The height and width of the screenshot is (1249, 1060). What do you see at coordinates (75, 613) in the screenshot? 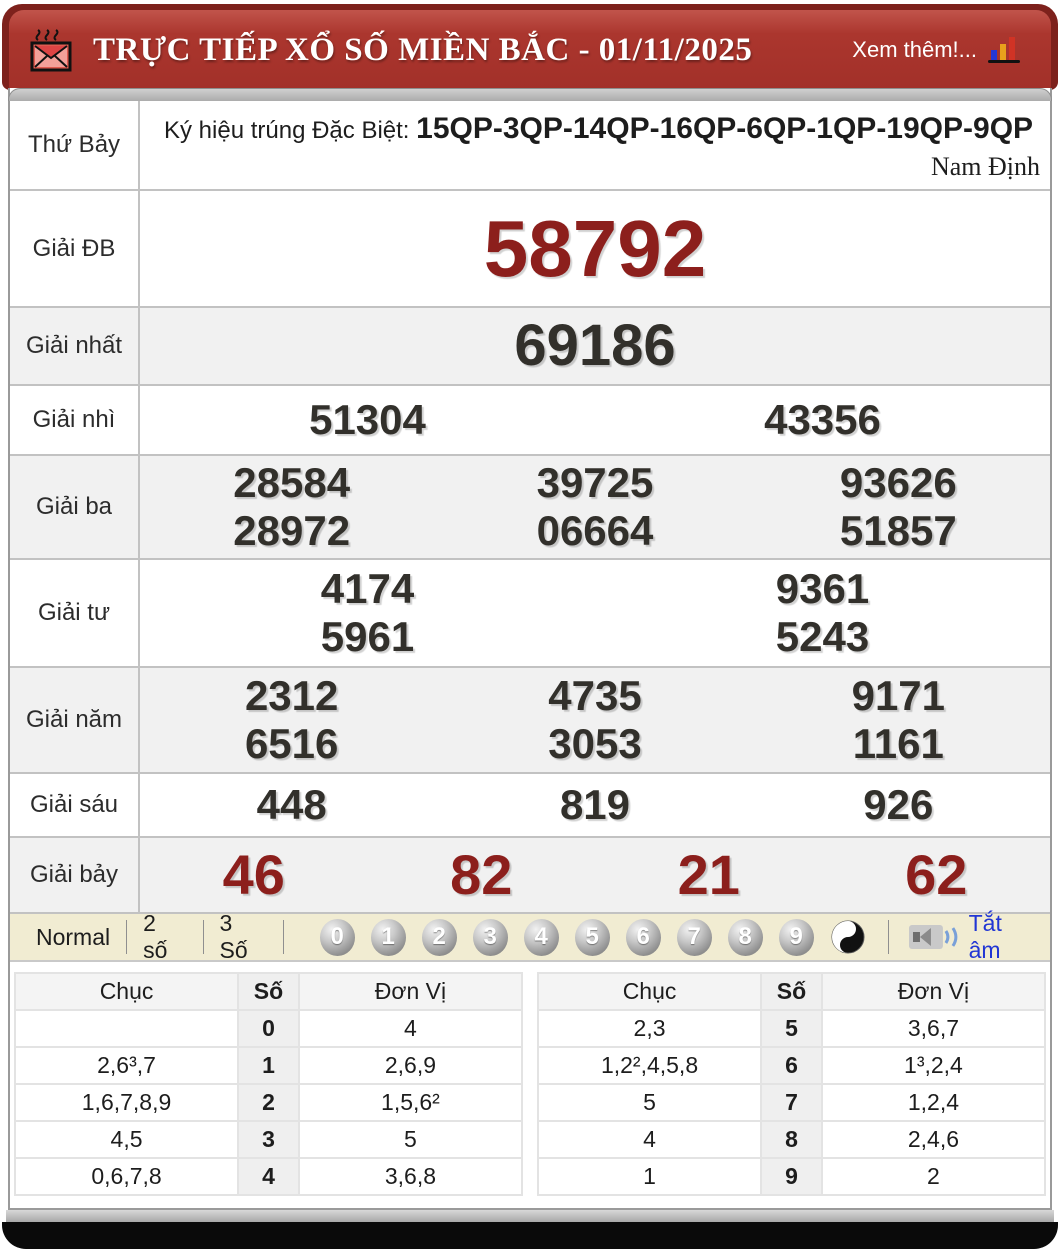
I see `fourth-prize-label: Giải tư` at bounding box center [75, 613].